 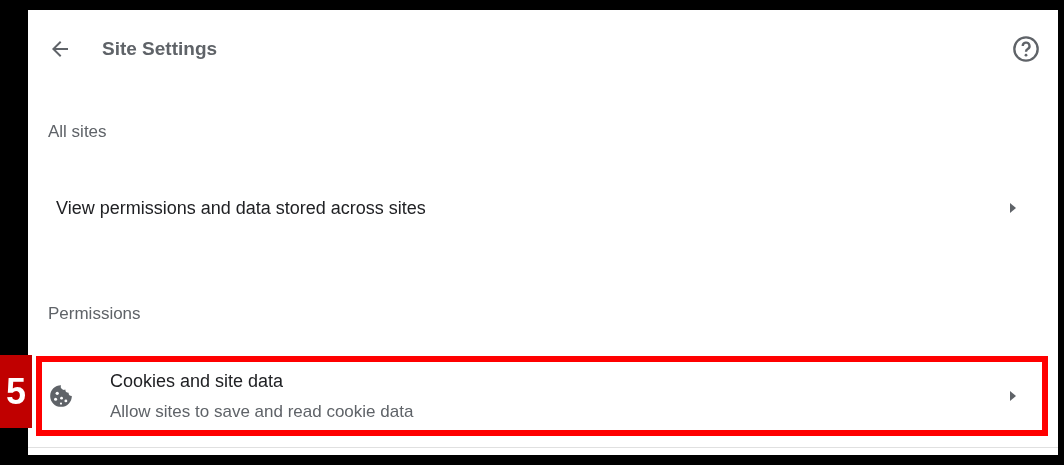 What do you see at coordinates (542, 208) in the screenshot?
I see `settings-row: View permissions and data stored across sites` at bounding box center [542, 208].